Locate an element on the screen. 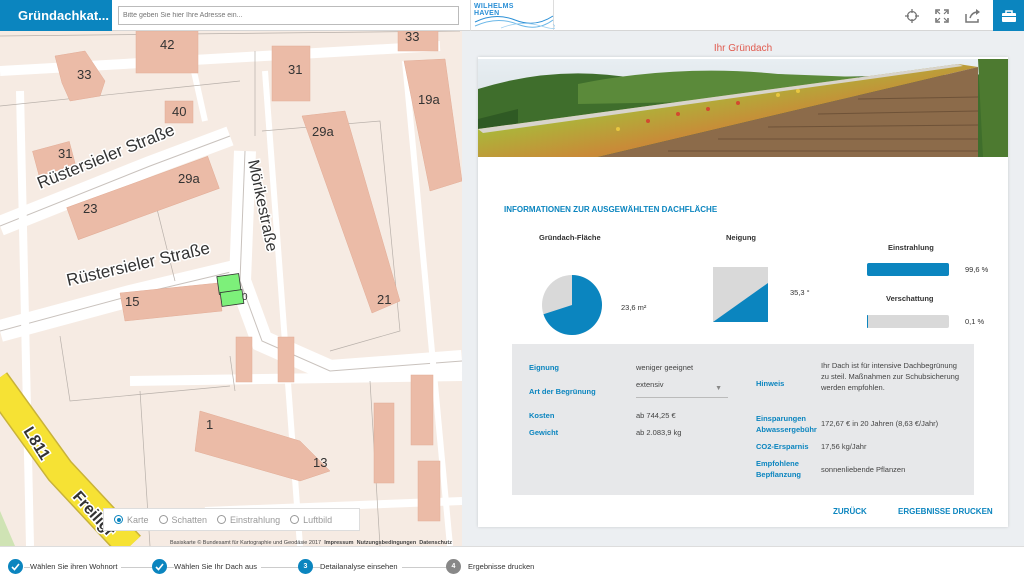 The image size is (1024, 585). print-results-button: ERGEBNISSE DRUCKEN is located at coordinates (945, 511).